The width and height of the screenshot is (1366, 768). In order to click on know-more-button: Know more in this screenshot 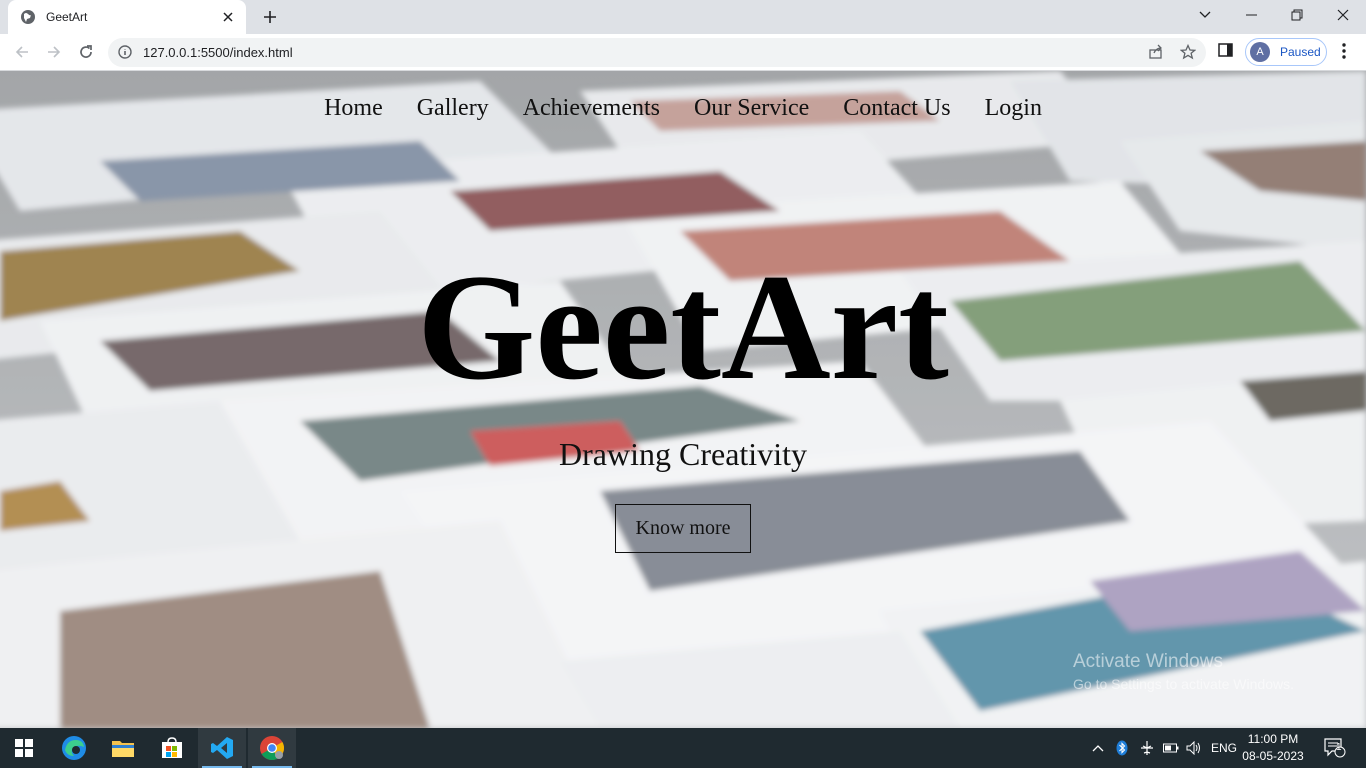, I will do `click(683, 528)`.